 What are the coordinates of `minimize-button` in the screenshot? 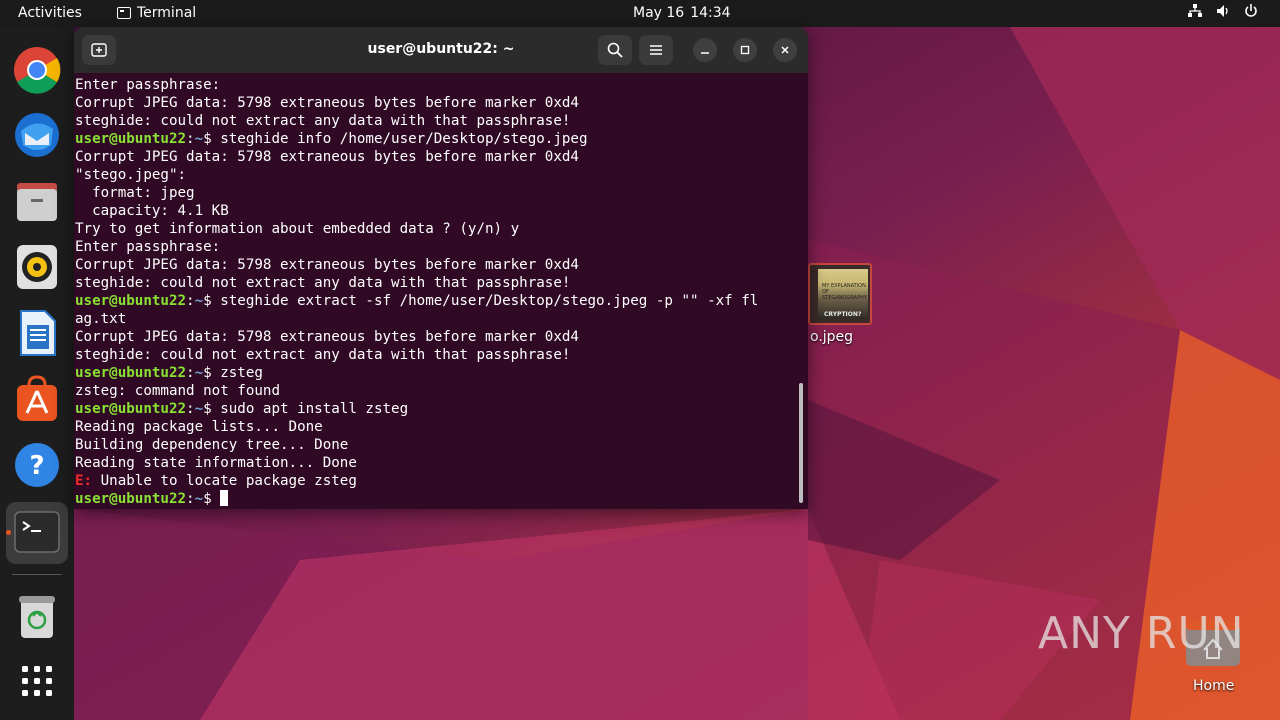 It's located at (705, 50).